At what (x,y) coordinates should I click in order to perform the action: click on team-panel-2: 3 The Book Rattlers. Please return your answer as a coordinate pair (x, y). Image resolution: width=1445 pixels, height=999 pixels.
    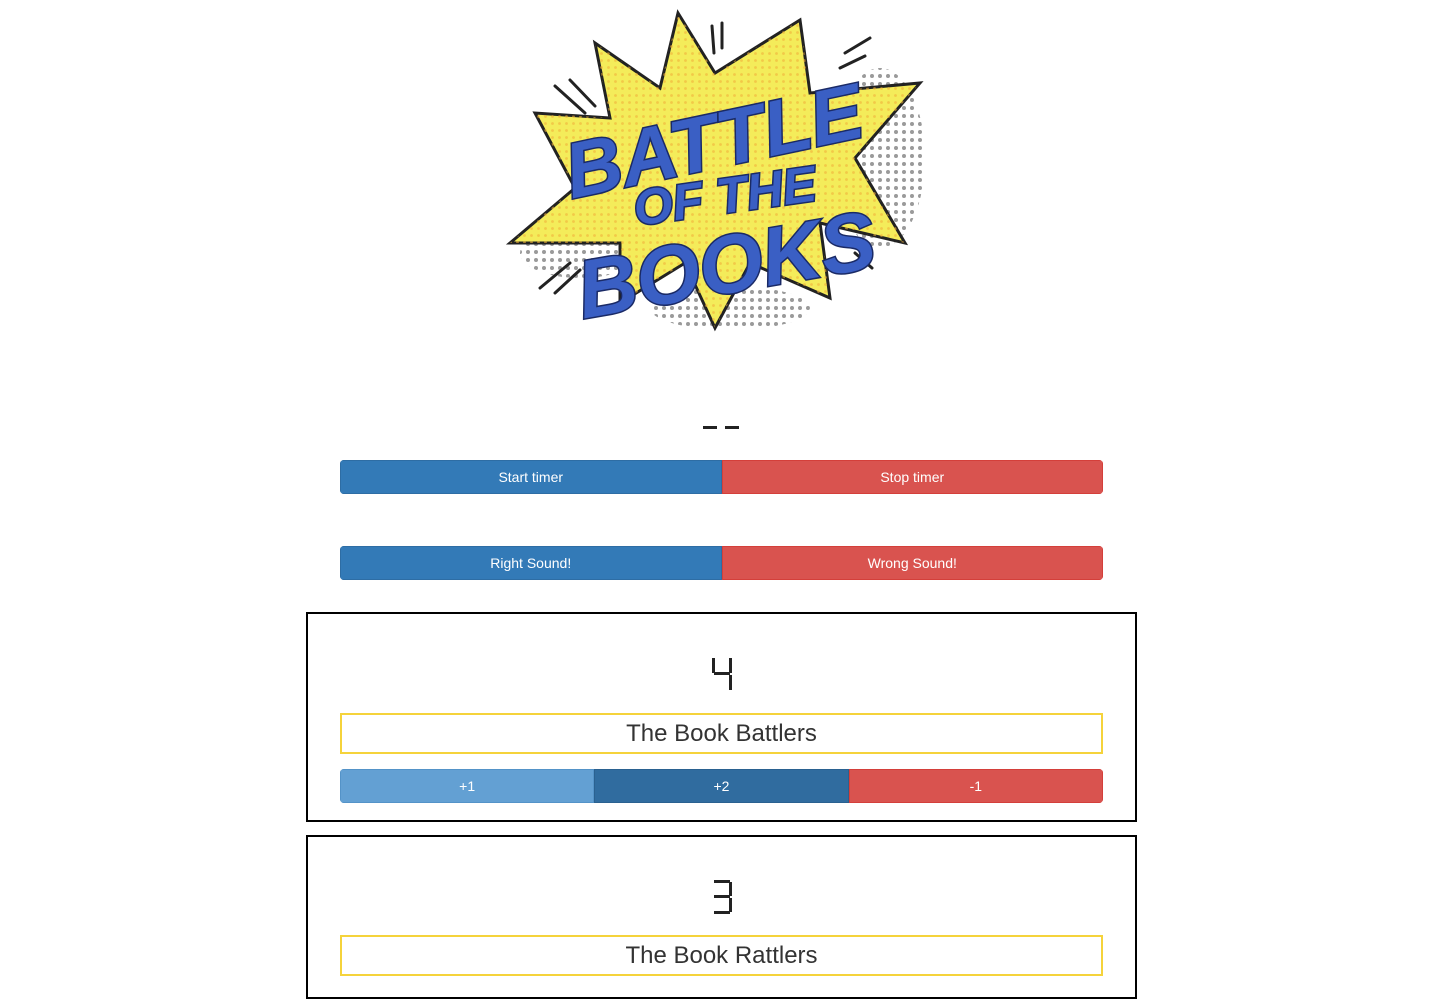
    Looking at the image, I should click on (721, 917).